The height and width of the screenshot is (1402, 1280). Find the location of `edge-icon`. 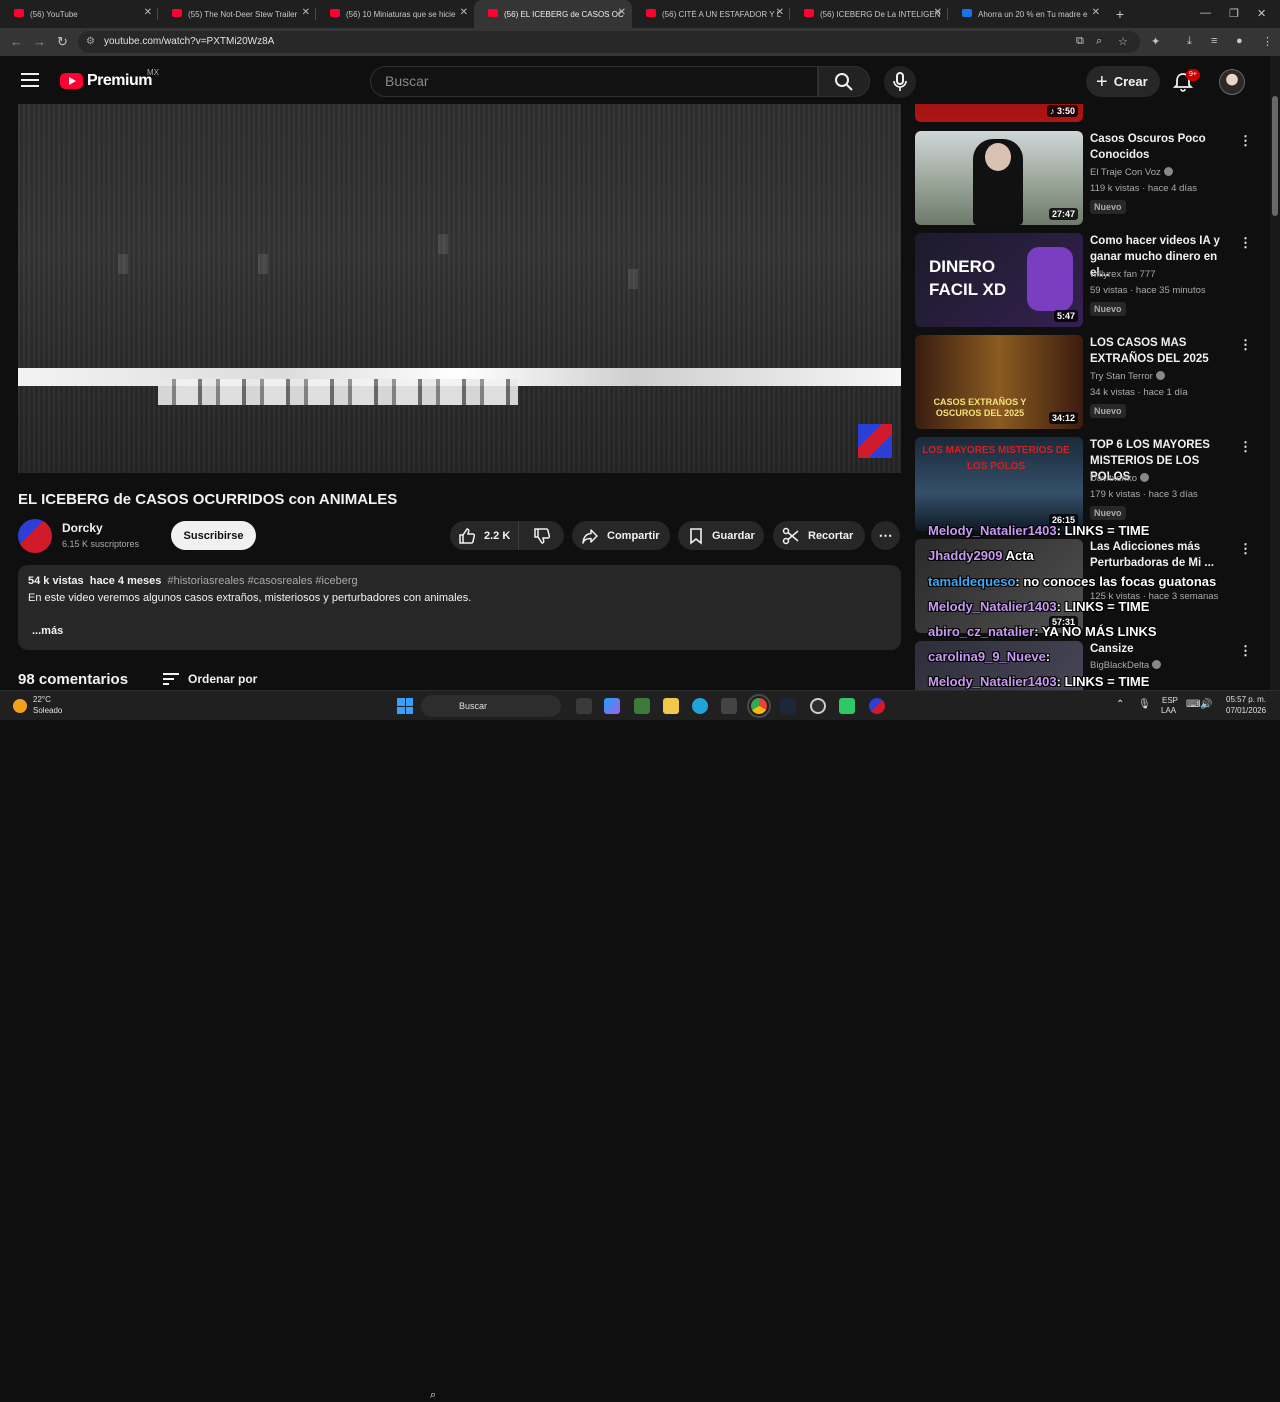

edge-icon is located at coordinates (700, 706).